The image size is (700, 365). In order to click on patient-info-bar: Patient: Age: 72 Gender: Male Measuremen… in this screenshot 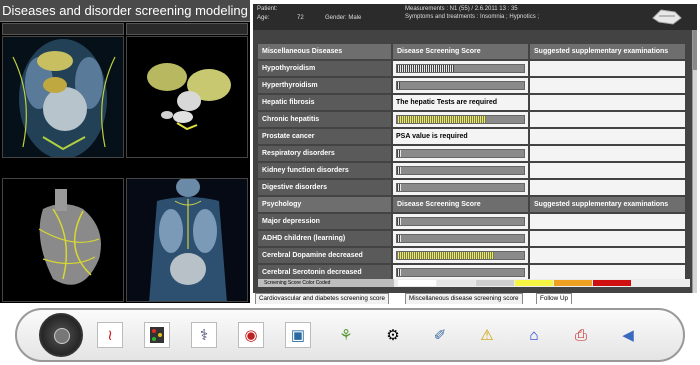, I will do `click(475, 17)`.